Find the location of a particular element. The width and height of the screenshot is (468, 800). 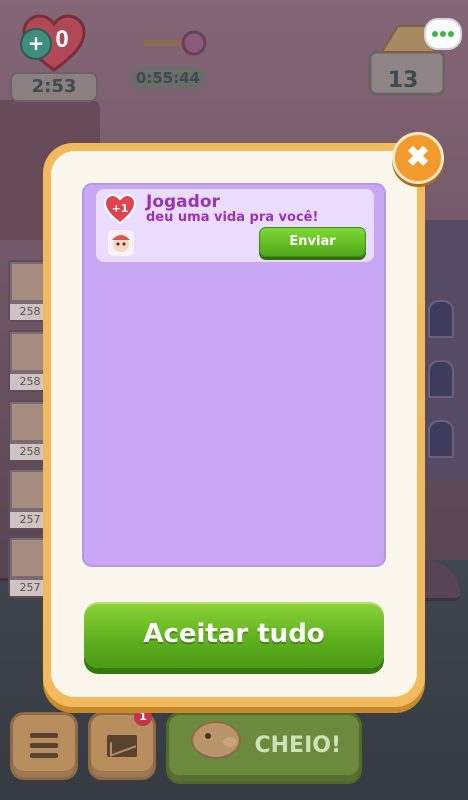

accept-all-button: Aceitar tudo is located at coordinates (234, 635).